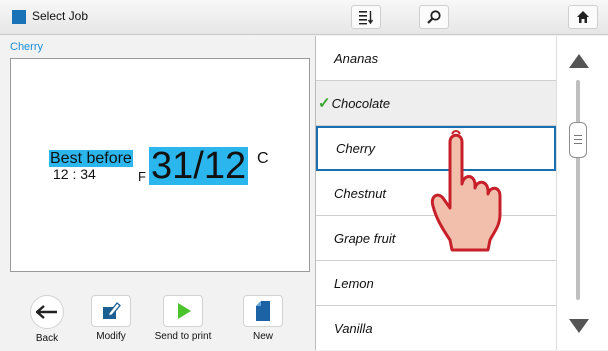 The width and height of the screenshot is (608, 351). I want to click on list-item-label: Vanilla, so click(353, 328).